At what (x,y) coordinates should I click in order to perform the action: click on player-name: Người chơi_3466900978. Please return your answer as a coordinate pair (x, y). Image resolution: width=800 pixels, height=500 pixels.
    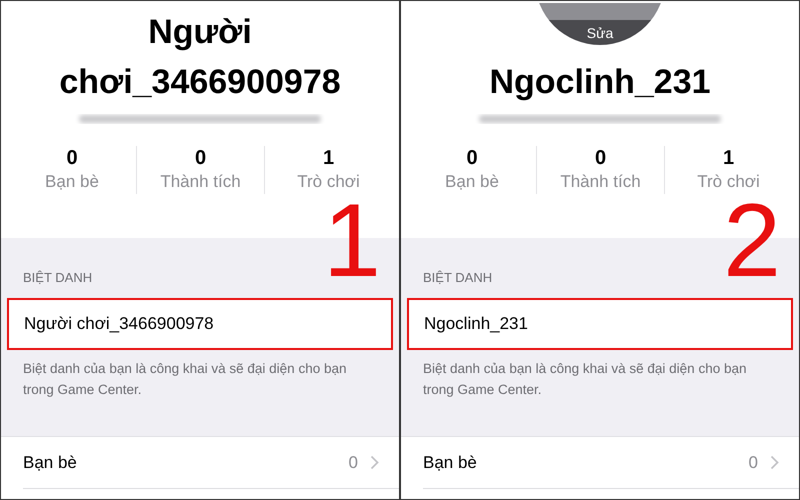
    Looking at the image, I should click on (200, 57).